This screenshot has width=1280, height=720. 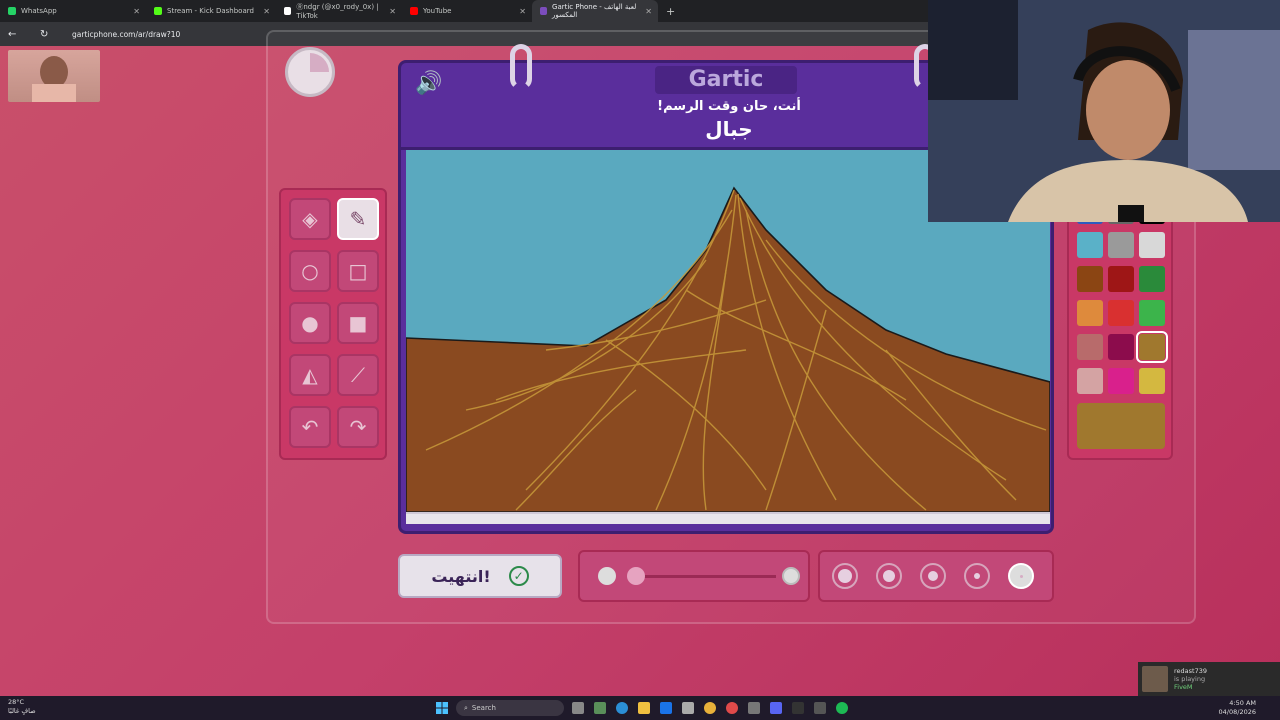 I want to click on spotify-icon, so click(x=842, y=708).